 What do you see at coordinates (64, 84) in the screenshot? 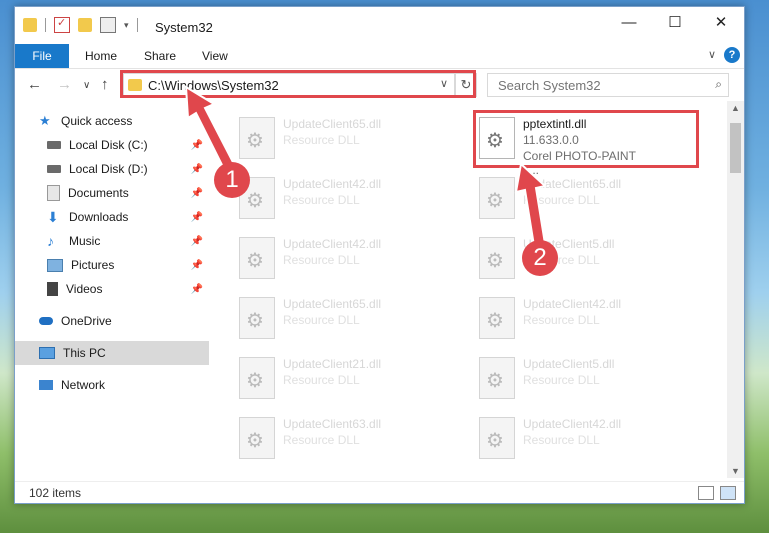
I see `forward-button: →` at bounding box center [64, 84].